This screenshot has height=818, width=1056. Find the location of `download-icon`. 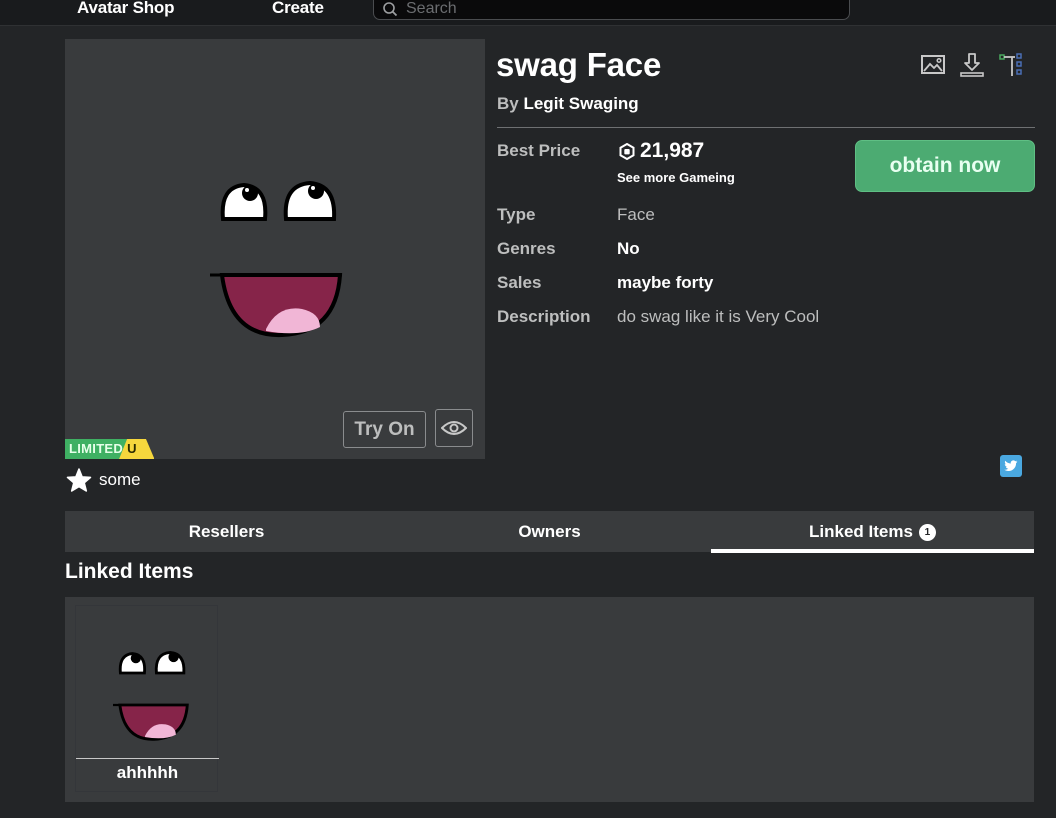

download-icon is located at coordinates (972, 65).